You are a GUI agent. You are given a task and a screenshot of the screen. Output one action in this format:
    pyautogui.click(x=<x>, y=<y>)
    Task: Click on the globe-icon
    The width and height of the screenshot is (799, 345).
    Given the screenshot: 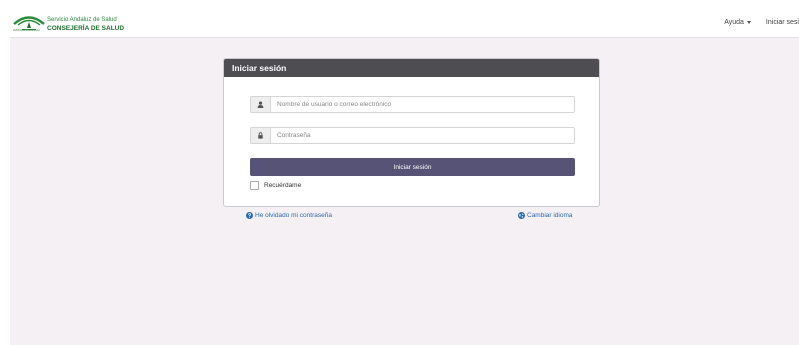 What is the action you would take?
    pyautogui.click(x=521, y=215)
    